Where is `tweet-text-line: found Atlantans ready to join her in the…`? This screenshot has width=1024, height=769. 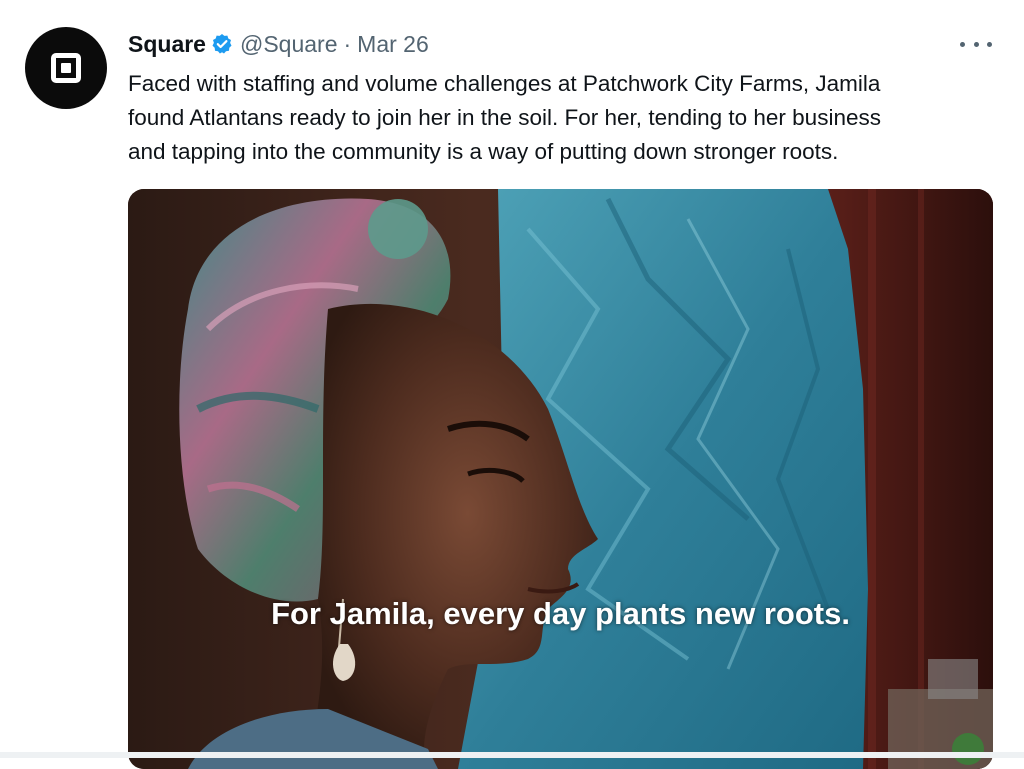
tweet-text-line: found Atlantans ready to join her in the… is located at coordinates (504, 117).